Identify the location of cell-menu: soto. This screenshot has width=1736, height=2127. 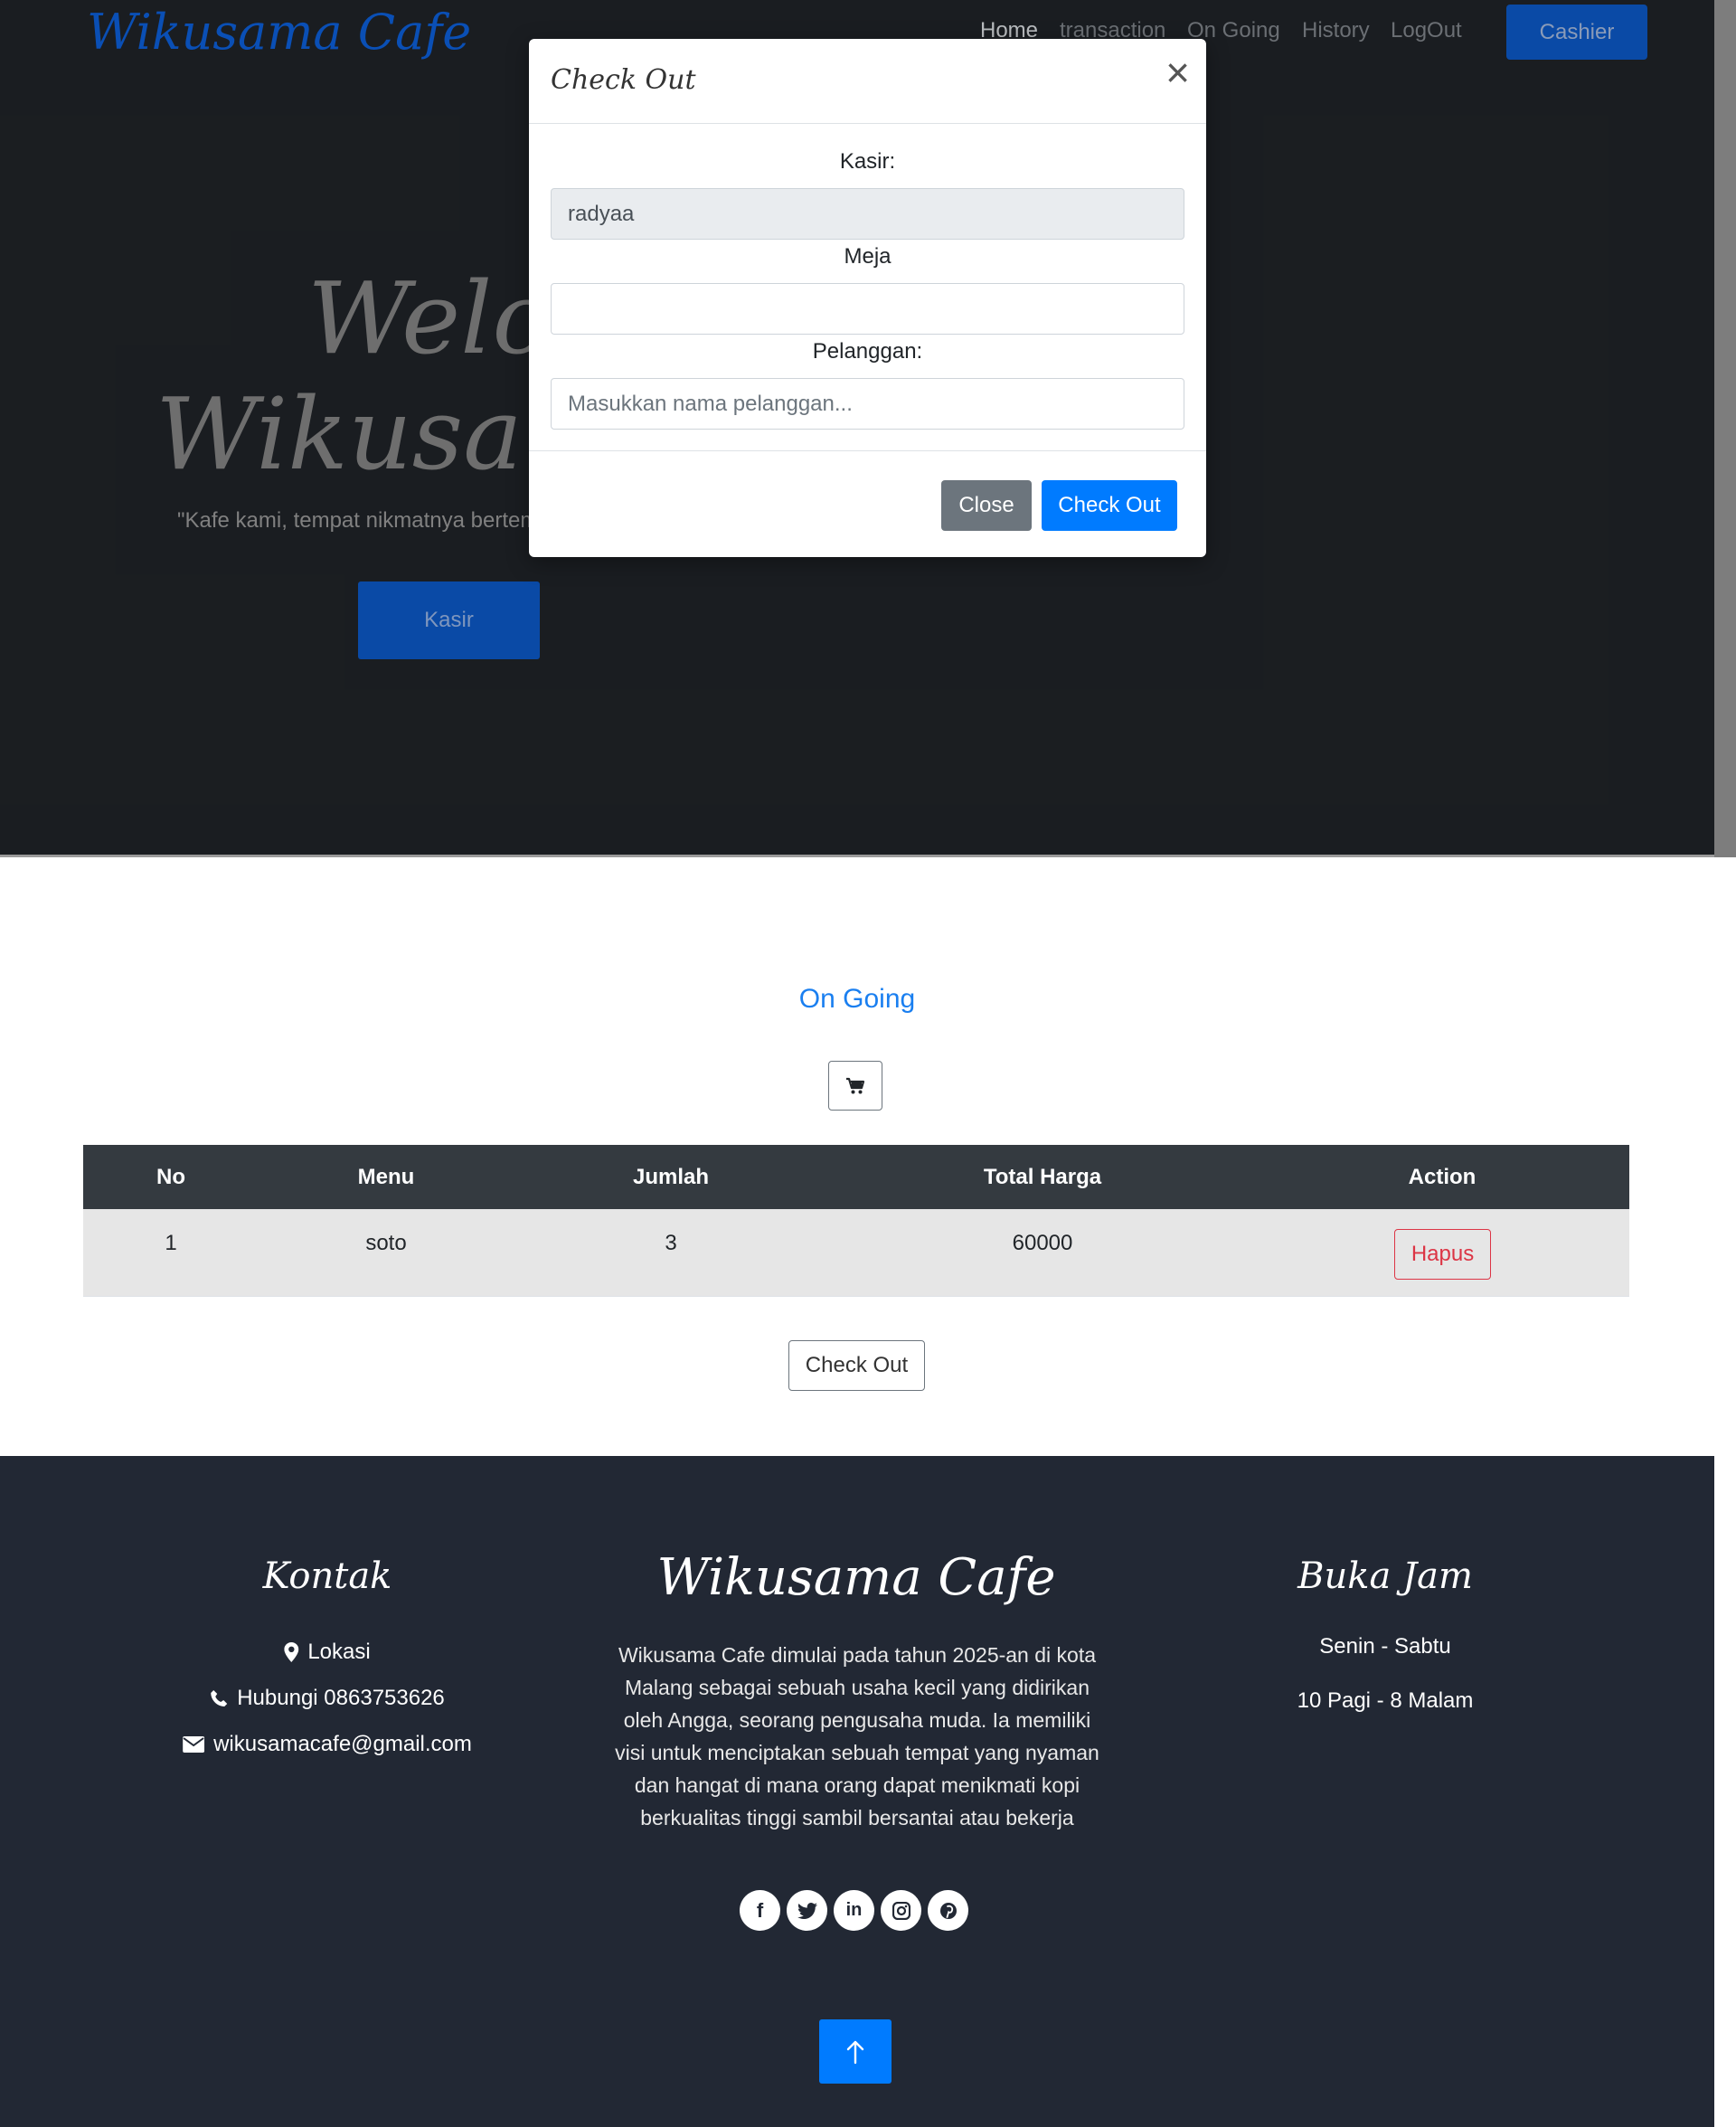
(386, 1243).